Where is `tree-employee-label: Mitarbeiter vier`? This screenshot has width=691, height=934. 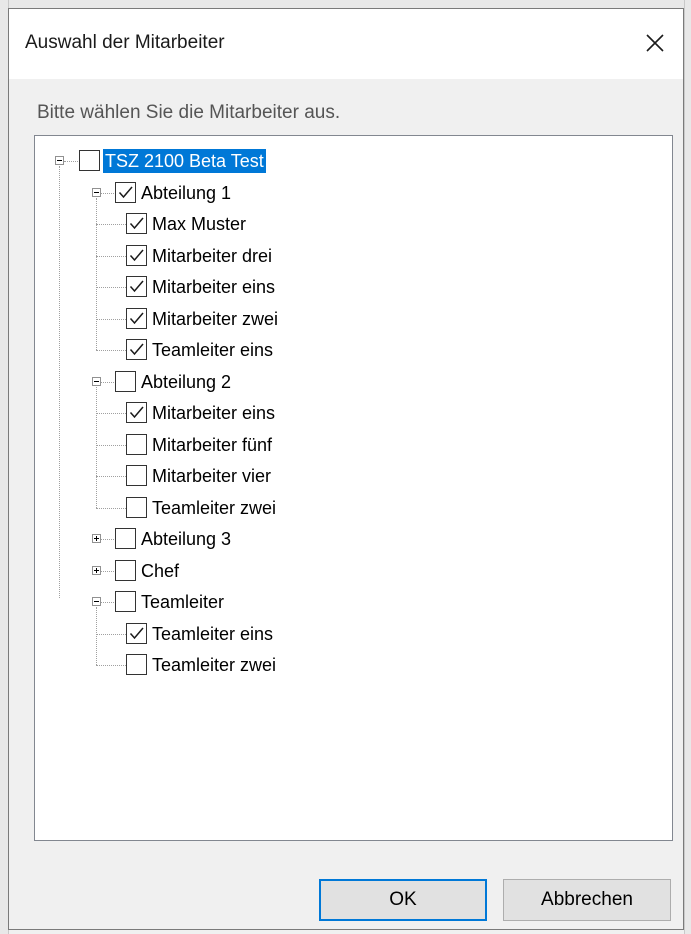
tree-employee-label: Mitarbeiter vier is located at coordinates (212, 476).